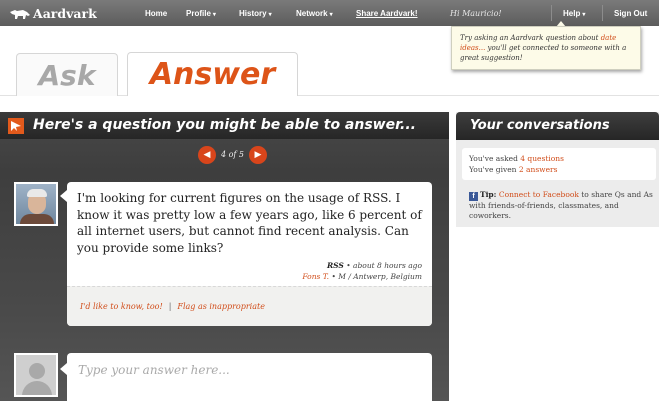 The height and width of the screenshot is (401, 659). What do you see at coordinates (36, 204) in the screenshot?
I see `asker-avatar` at bounding box center [36, 204].